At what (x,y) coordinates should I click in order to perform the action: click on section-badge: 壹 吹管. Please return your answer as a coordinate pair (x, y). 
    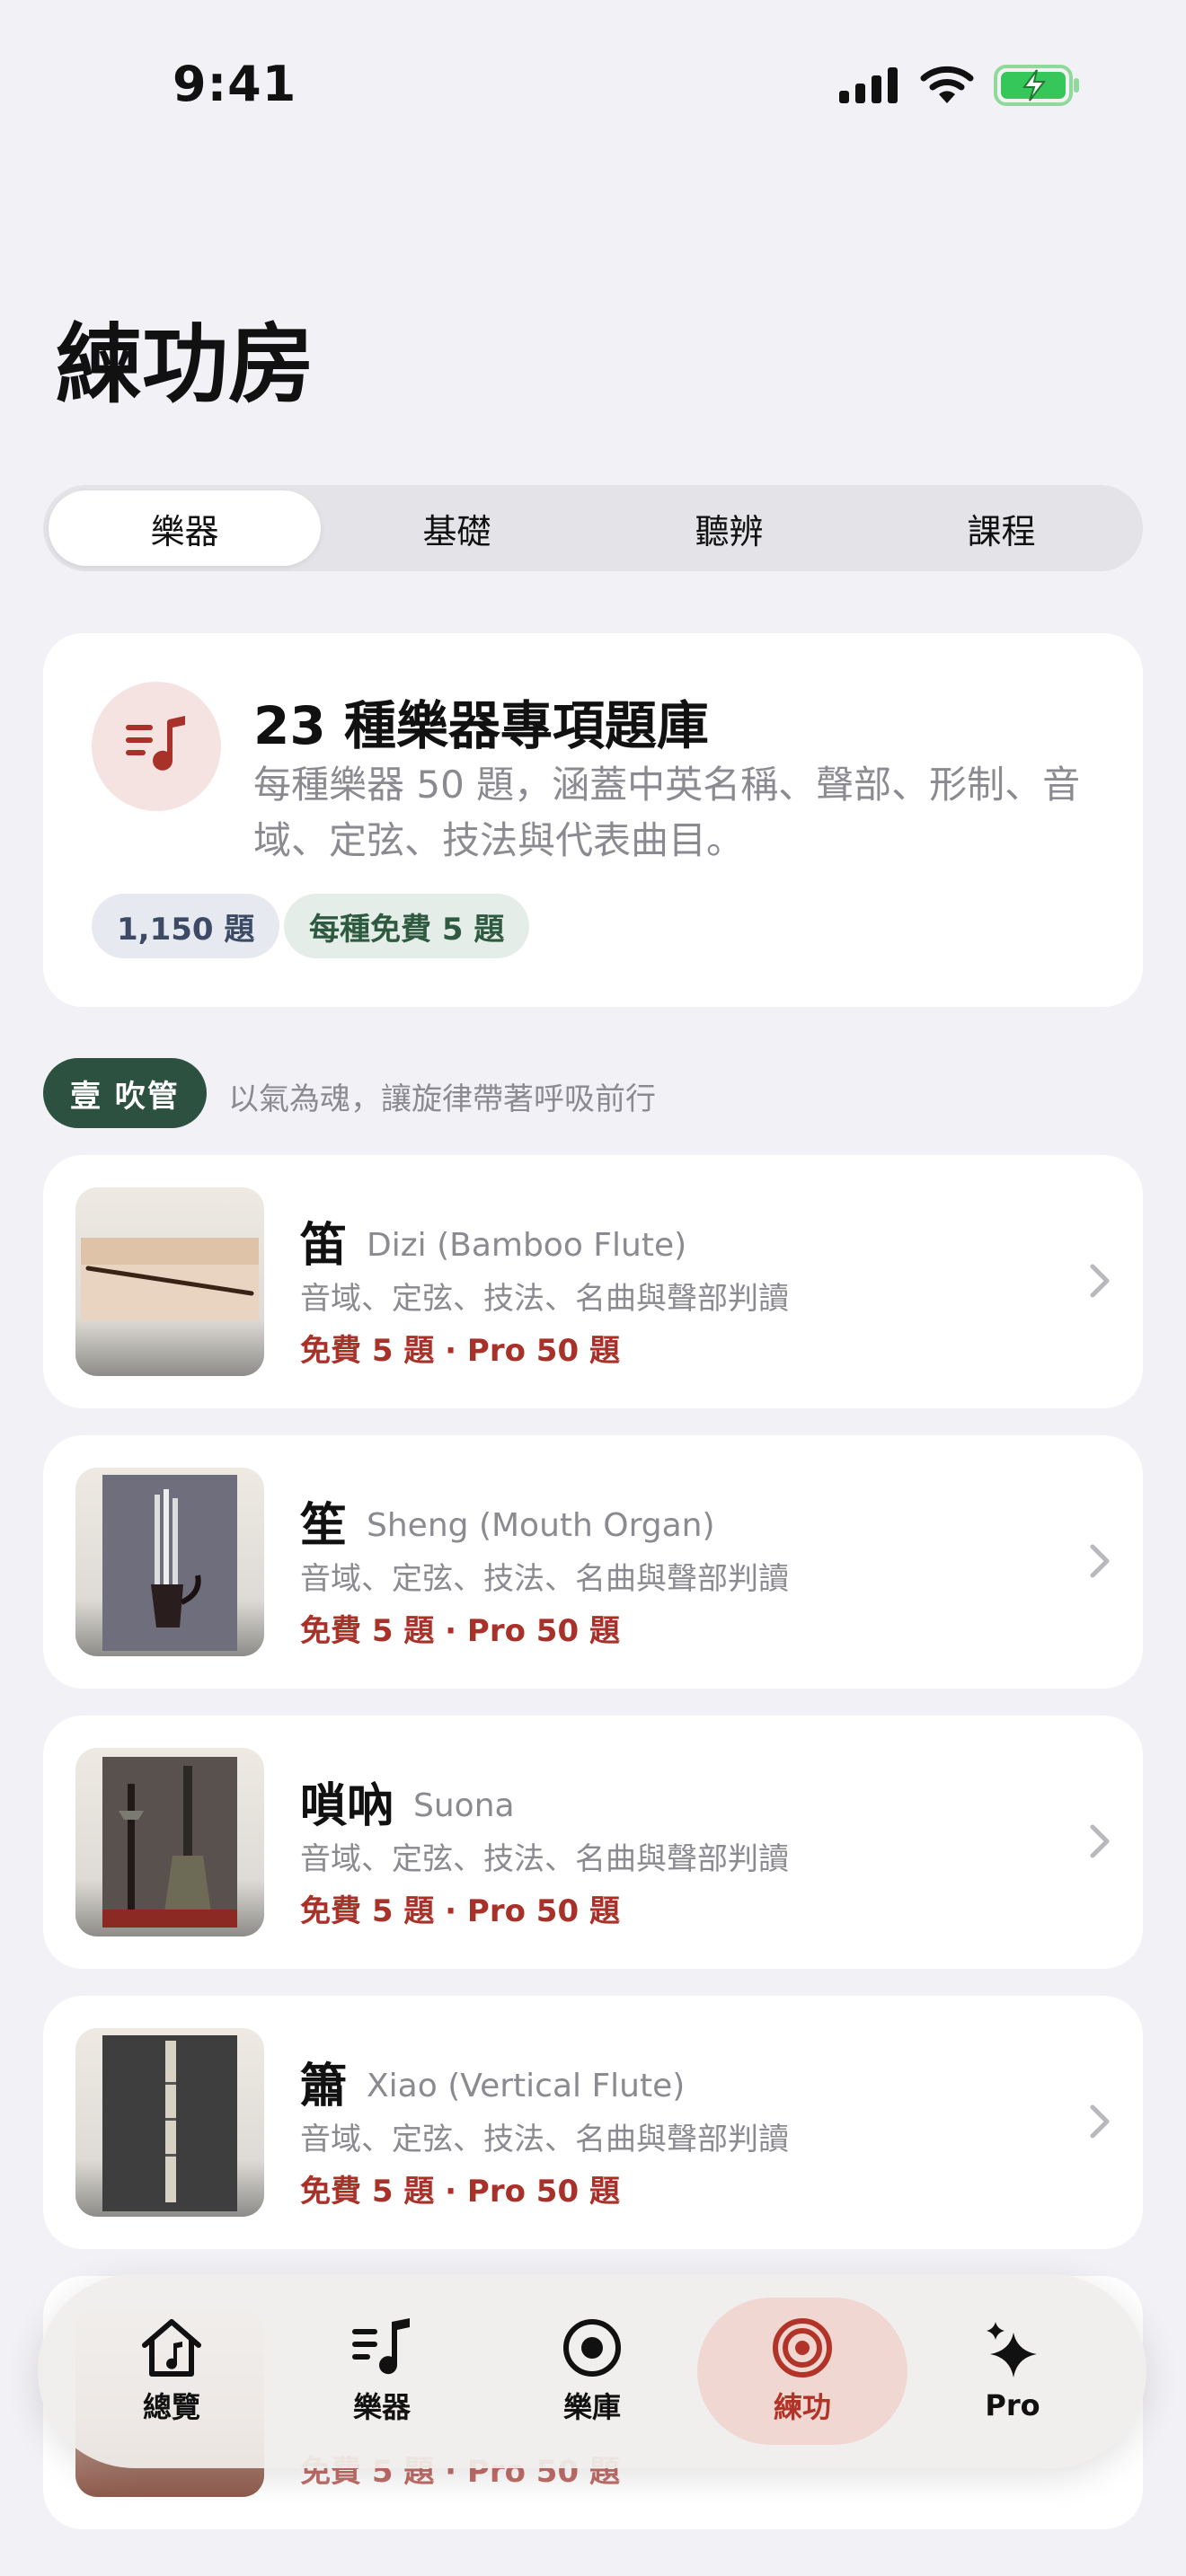
    Looking at the image, I should click on (125, 1093).